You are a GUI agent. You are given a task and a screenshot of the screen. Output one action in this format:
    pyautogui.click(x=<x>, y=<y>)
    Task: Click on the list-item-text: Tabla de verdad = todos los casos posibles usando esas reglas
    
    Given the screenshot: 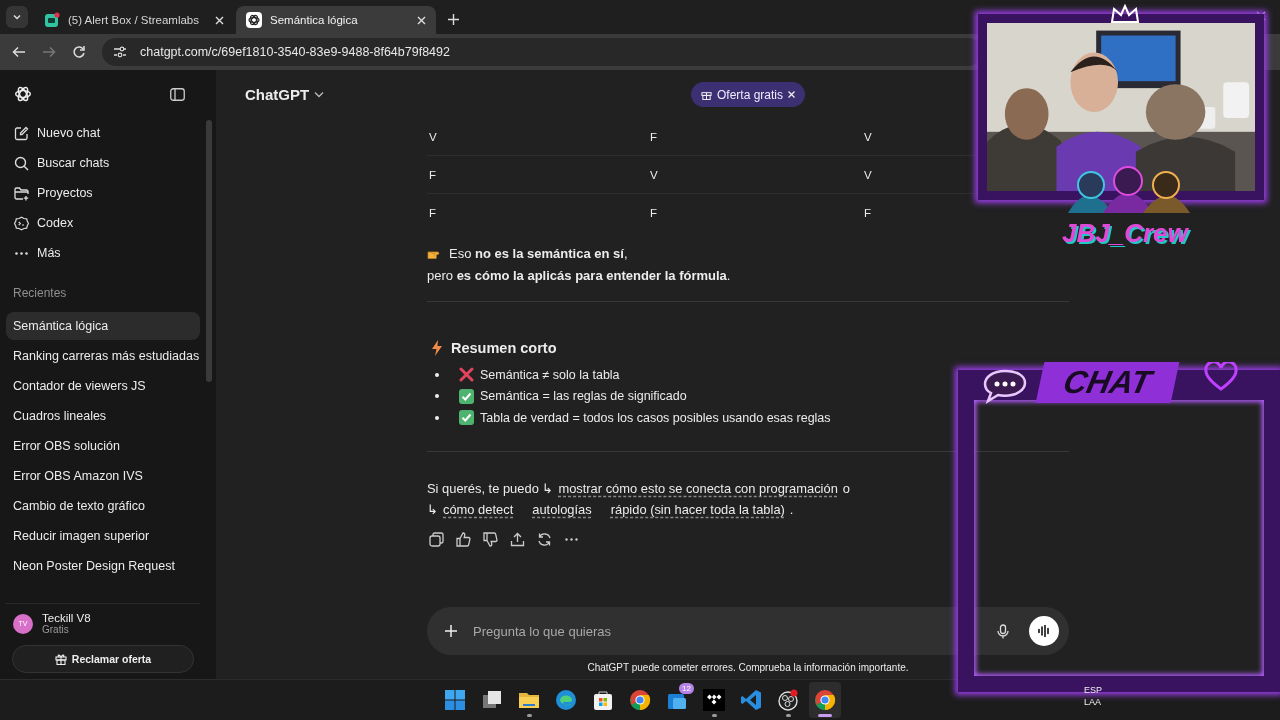 What is the action you would take?
    pyautogui.click(x=655, y=417)
    